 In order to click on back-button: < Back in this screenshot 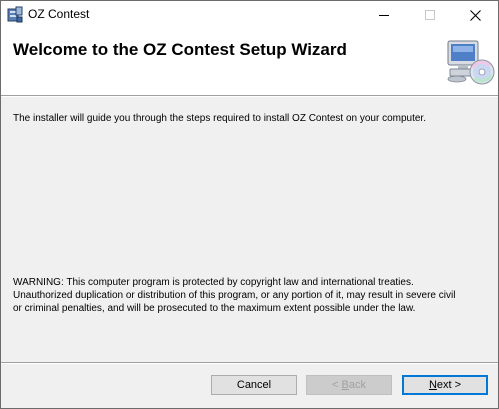, I will do `click(349, 385)`.